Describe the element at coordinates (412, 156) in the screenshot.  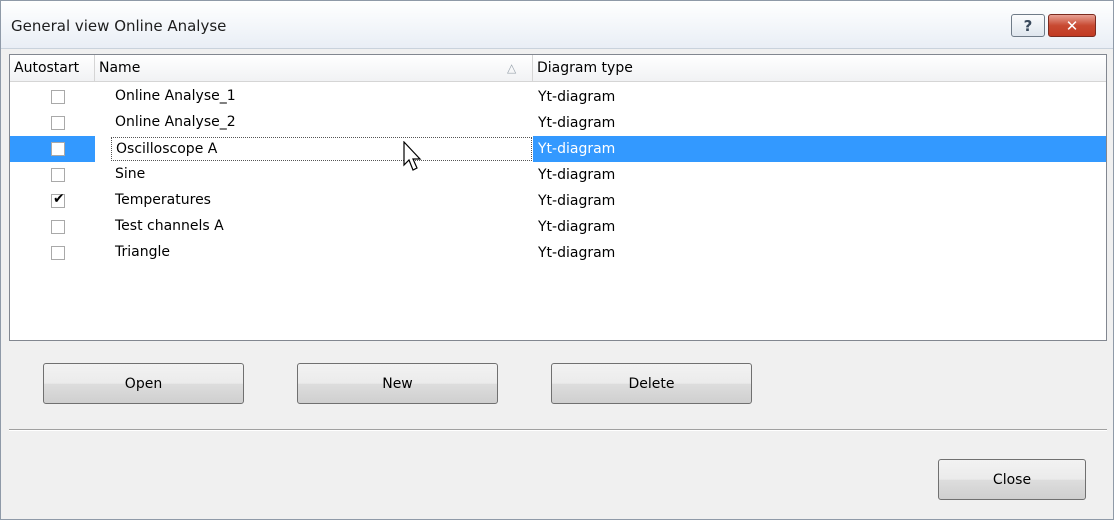
I see `mouse-pointer-icon` at that location.